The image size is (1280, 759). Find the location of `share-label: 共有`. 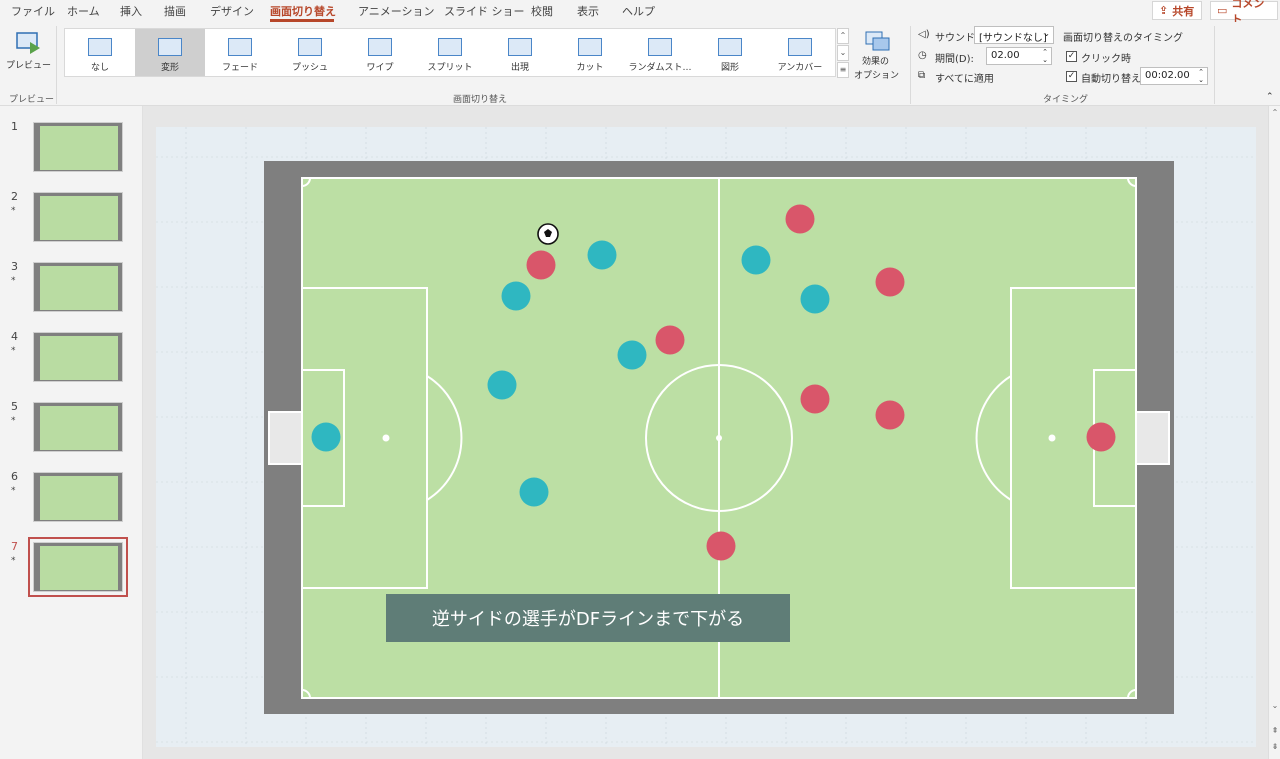

share-label: 共有 is located at coordinates (1183, 11).